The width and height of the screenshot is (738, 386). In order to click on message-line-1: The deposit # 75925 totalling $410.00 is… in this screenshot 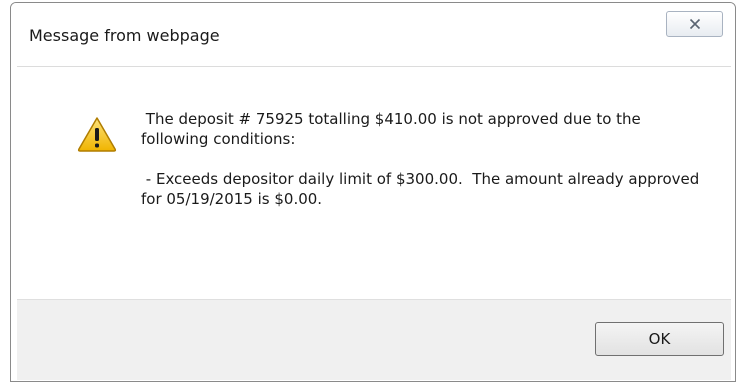, I will do `click(393, 129)`.